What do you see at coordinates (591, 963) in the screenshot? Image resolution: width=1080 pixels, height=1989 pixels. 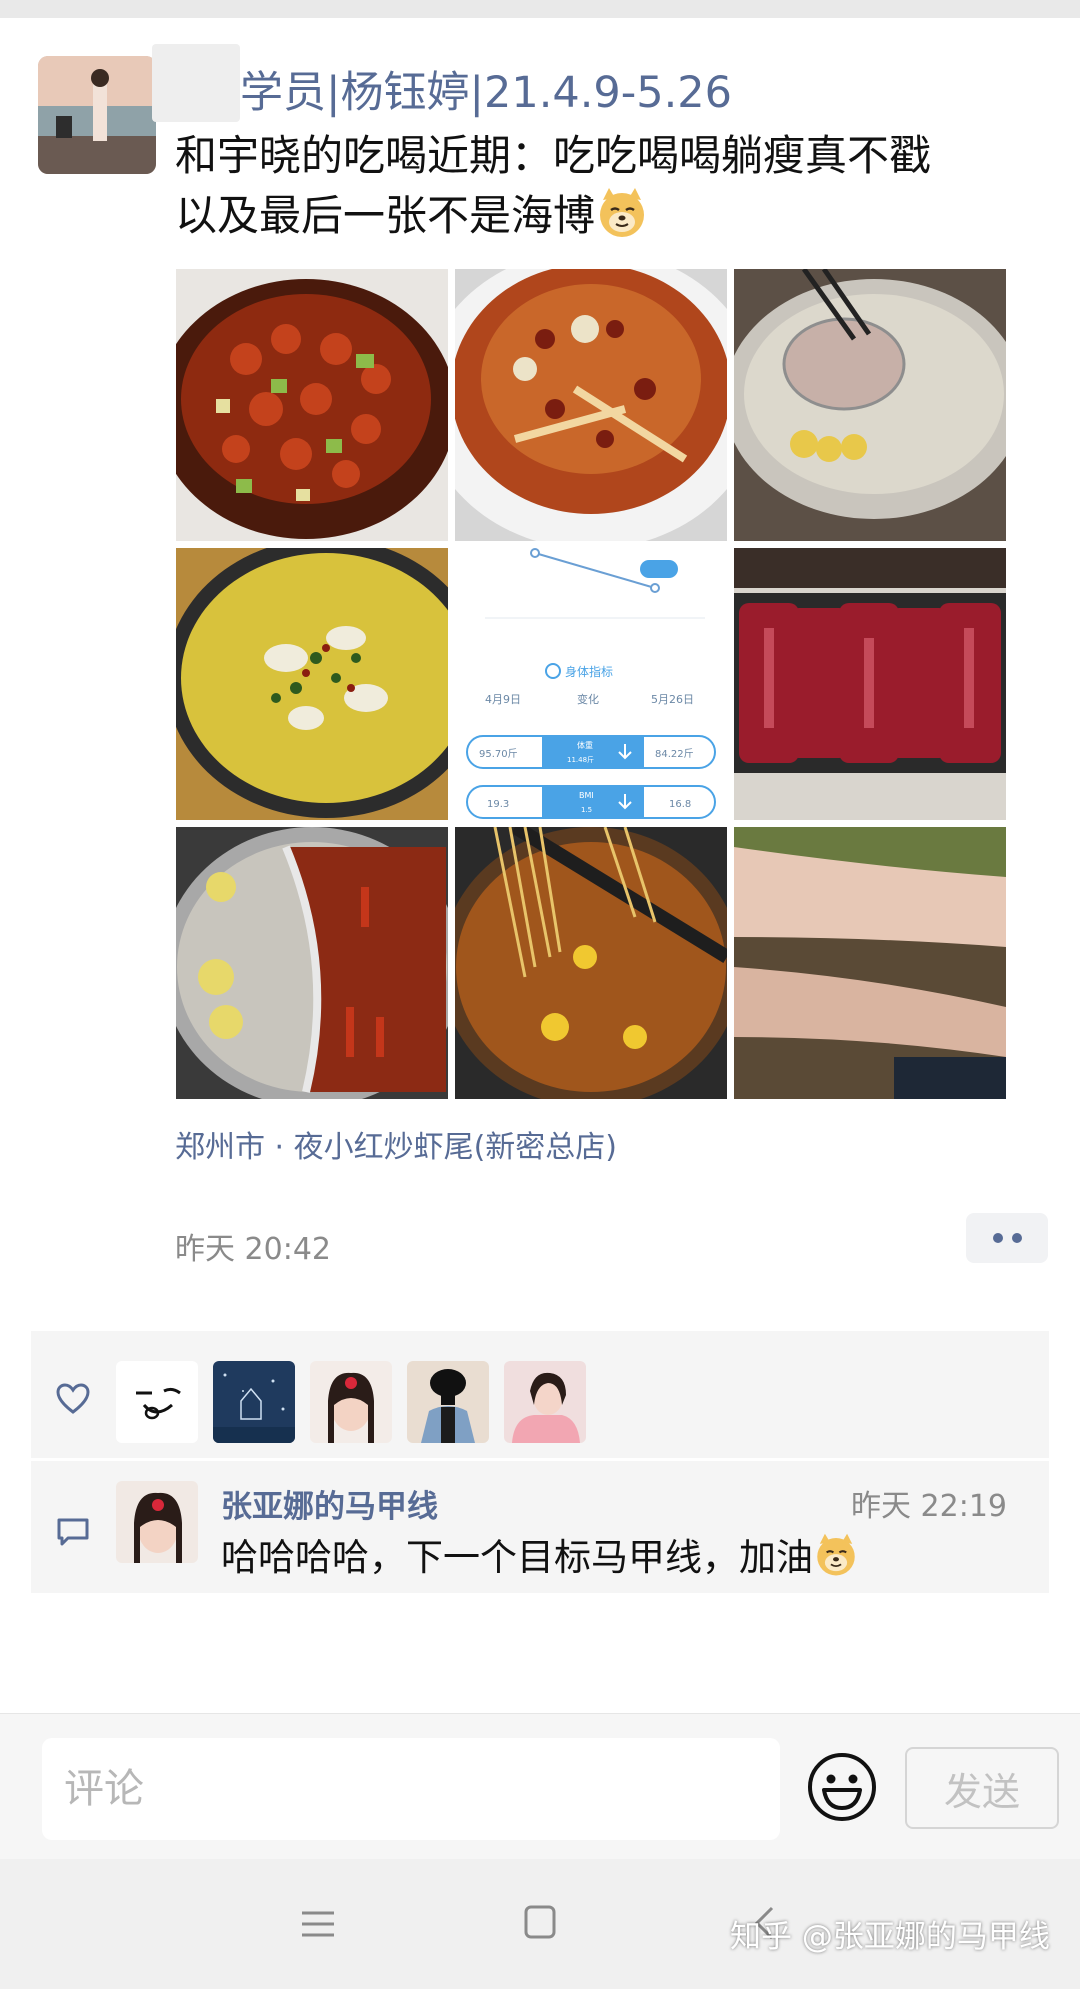 I see `photo-skewer-hotpot` at bounding box center [591, 963].